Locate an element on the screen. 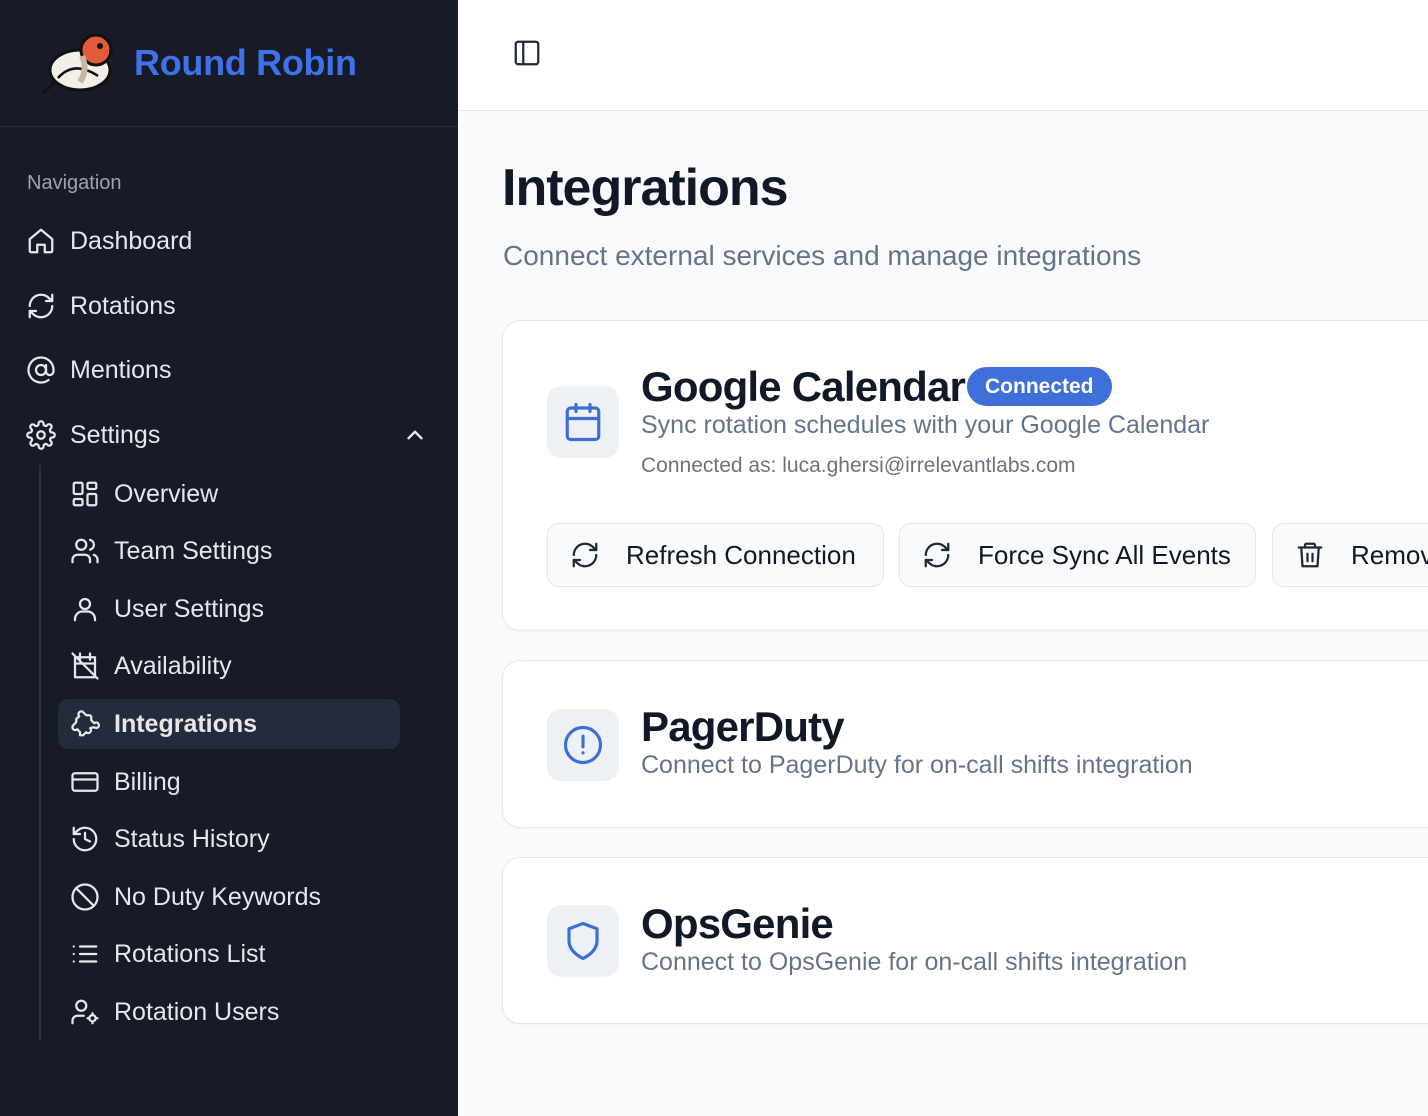 The height and width of the screenshot is (1116, 1428). ban-icon is located at coordinates (85, 897).